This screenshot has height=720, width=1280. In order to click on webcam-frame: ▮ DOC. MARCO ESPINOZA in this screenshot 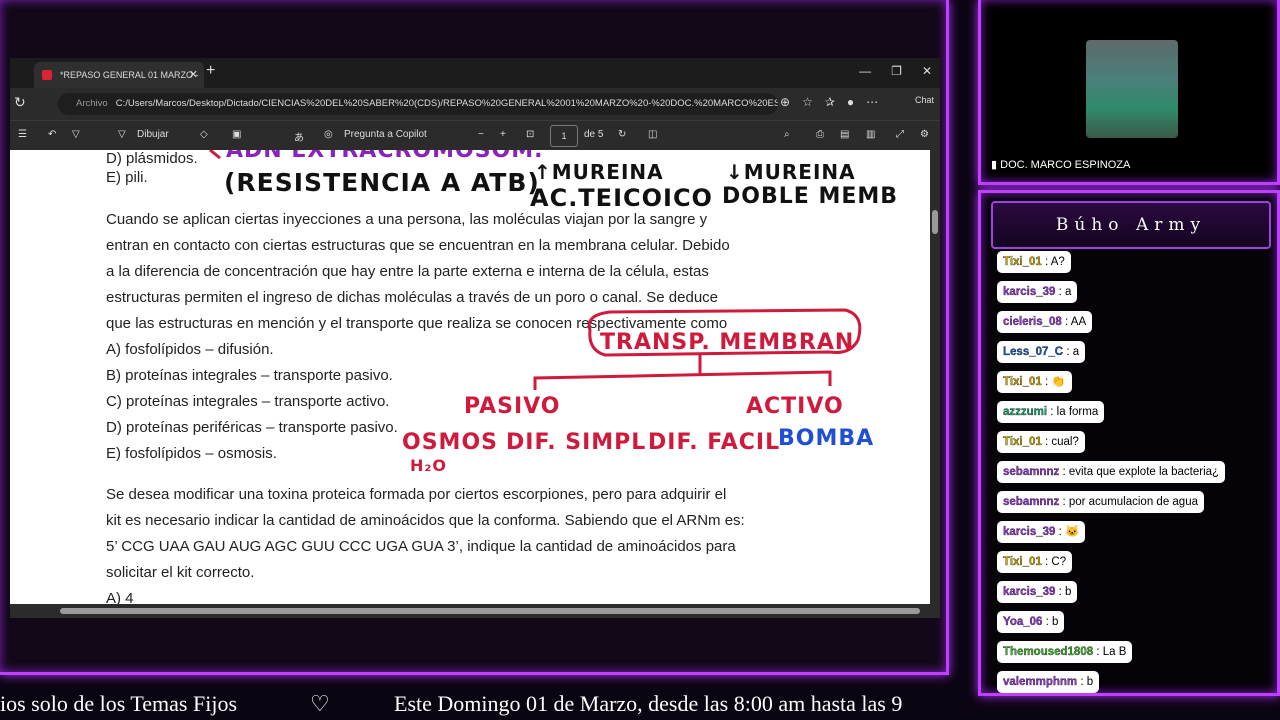, I will do `click(1129, 92)`.